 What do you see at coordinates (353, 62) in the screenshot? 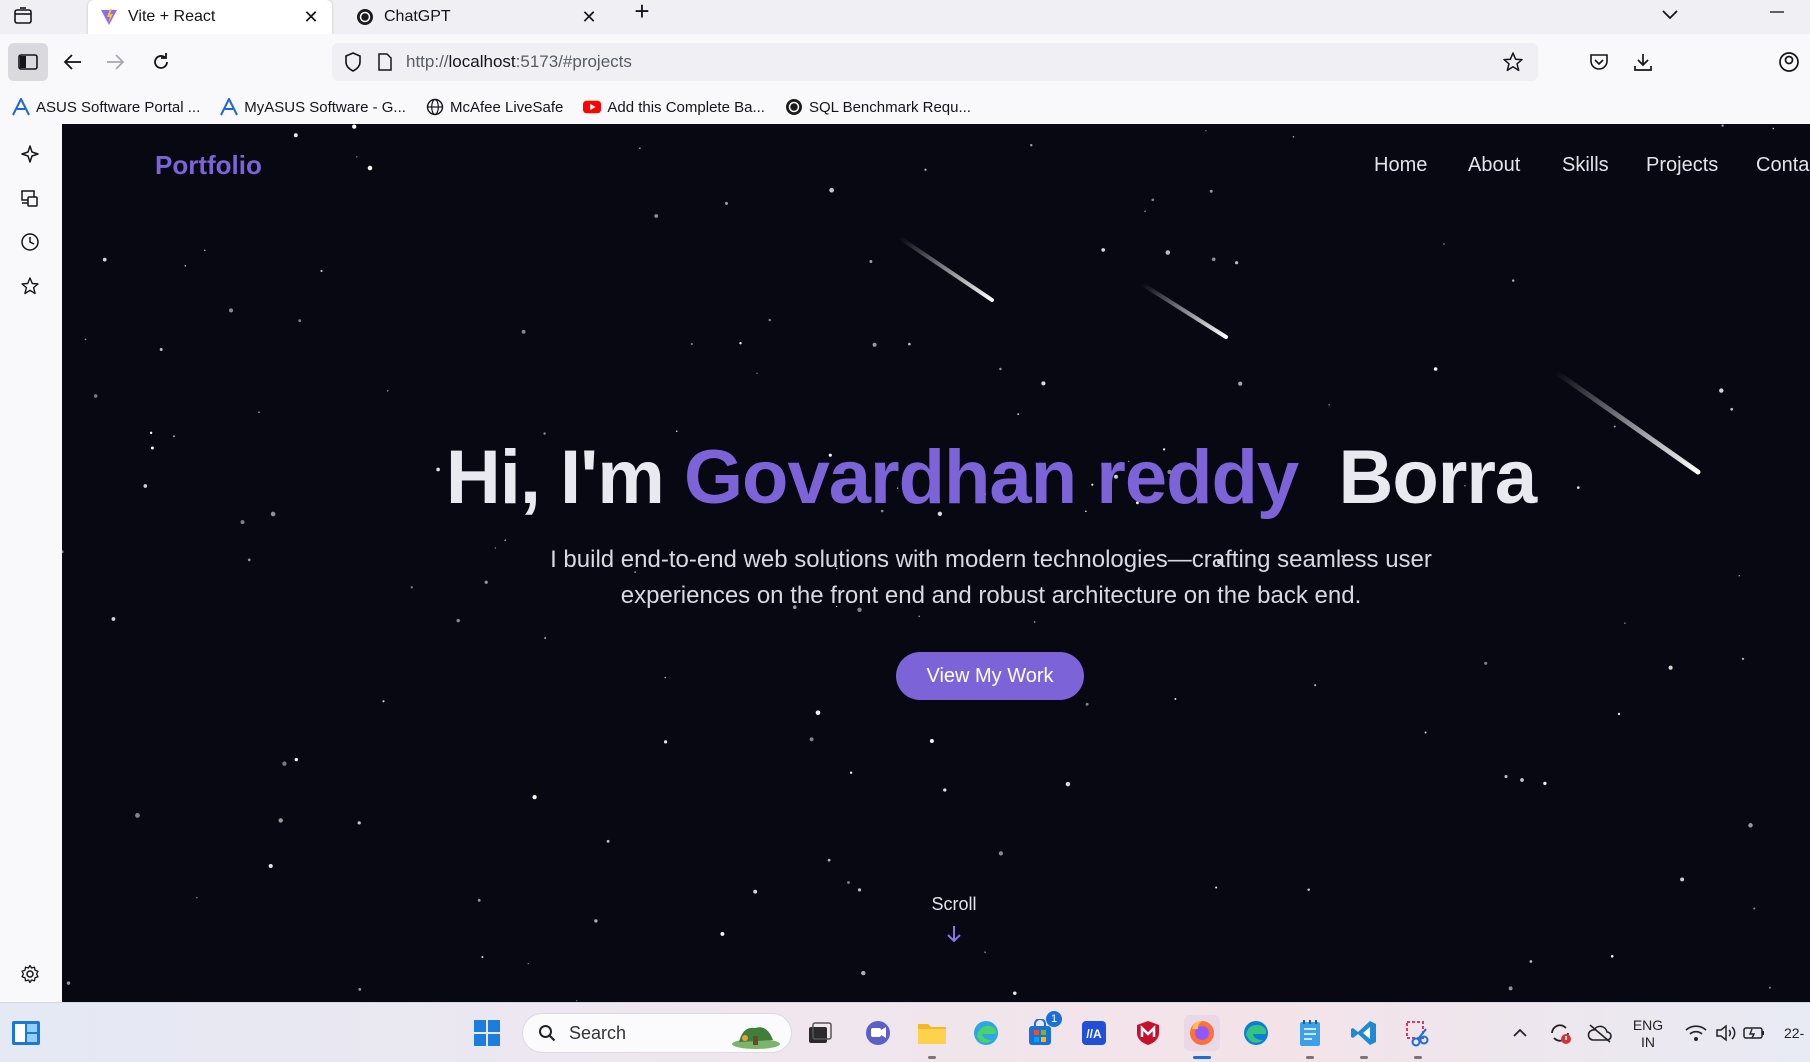
I see `shield-icon` at bounding box center [353, 62].